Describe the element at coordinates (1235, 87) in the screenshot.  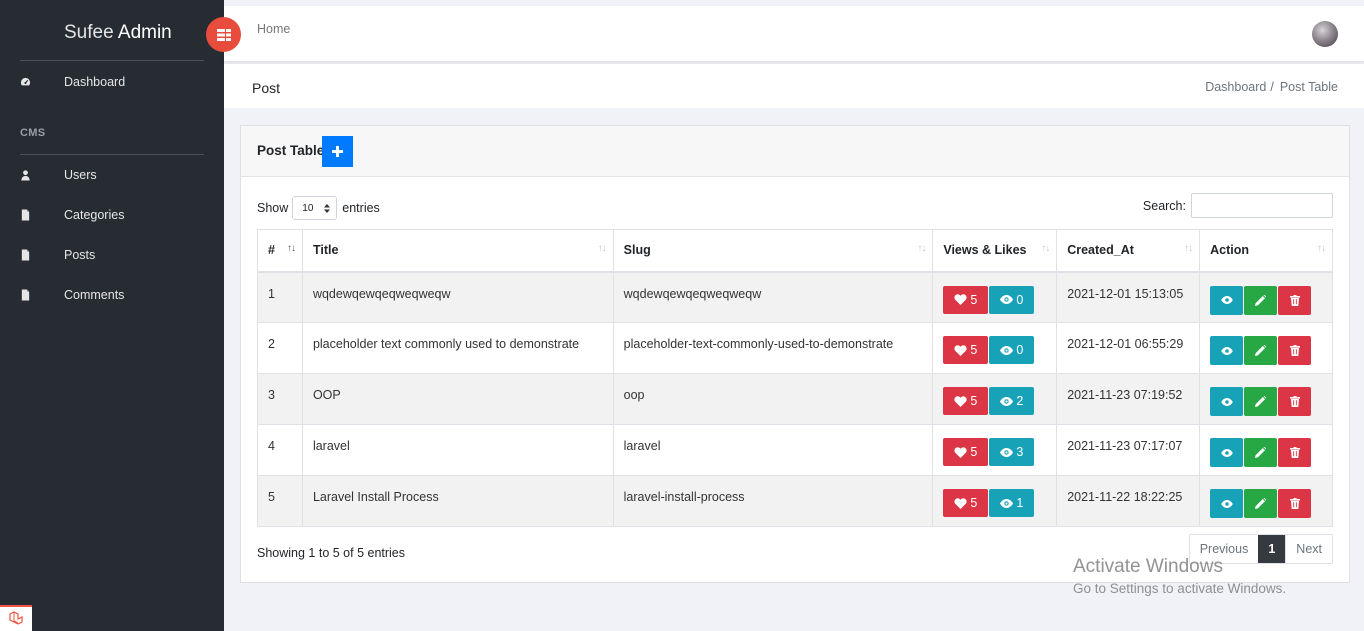
I see `breadcrumb-dashboard-link: Dashboard` at that location.